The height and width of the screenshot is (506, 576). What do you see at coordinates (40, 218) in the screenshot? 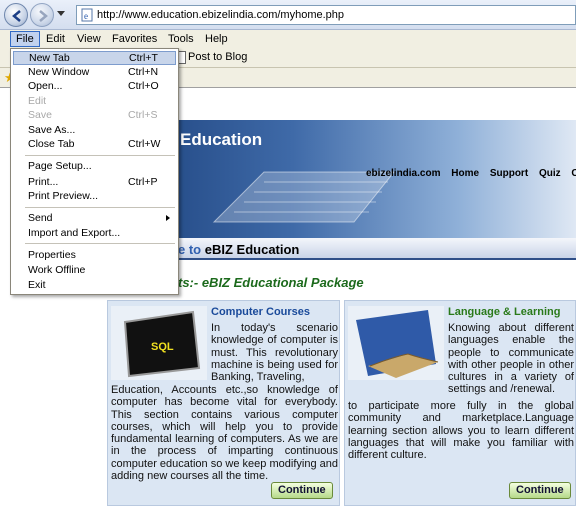
I see `send-label: Send` at bounding box center [40, 218].